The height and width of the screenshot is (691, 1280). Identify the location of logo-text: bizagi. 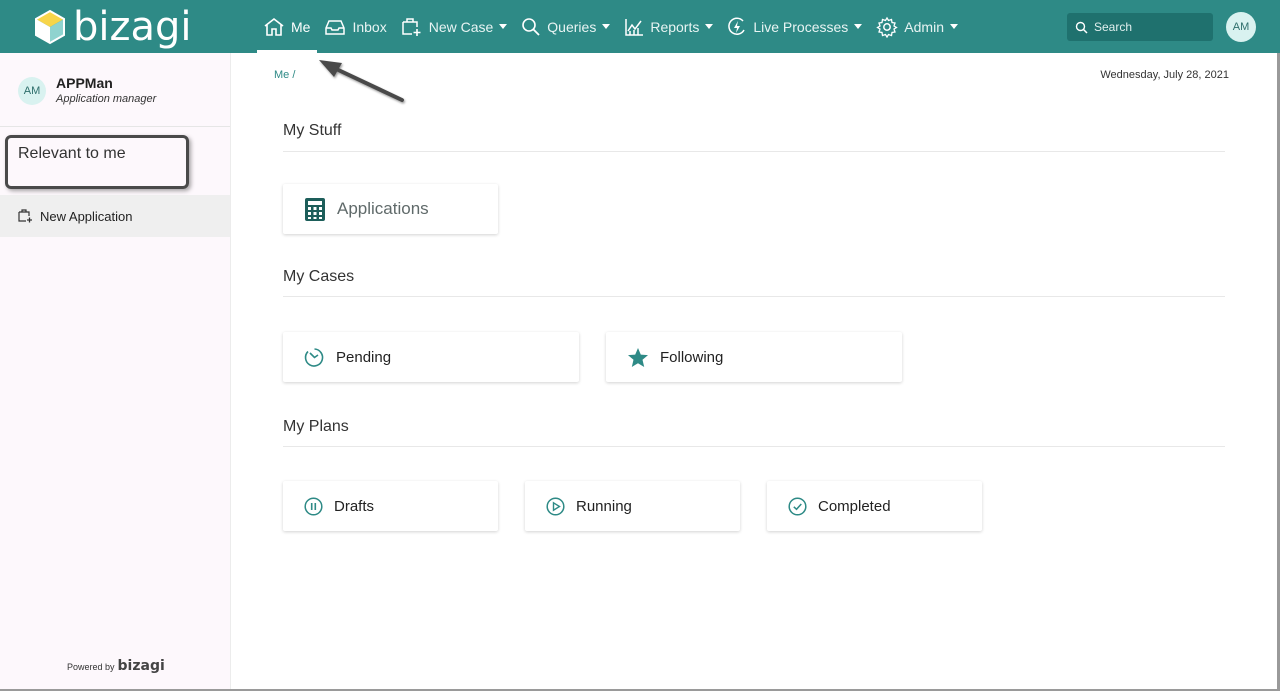
(132, 27).